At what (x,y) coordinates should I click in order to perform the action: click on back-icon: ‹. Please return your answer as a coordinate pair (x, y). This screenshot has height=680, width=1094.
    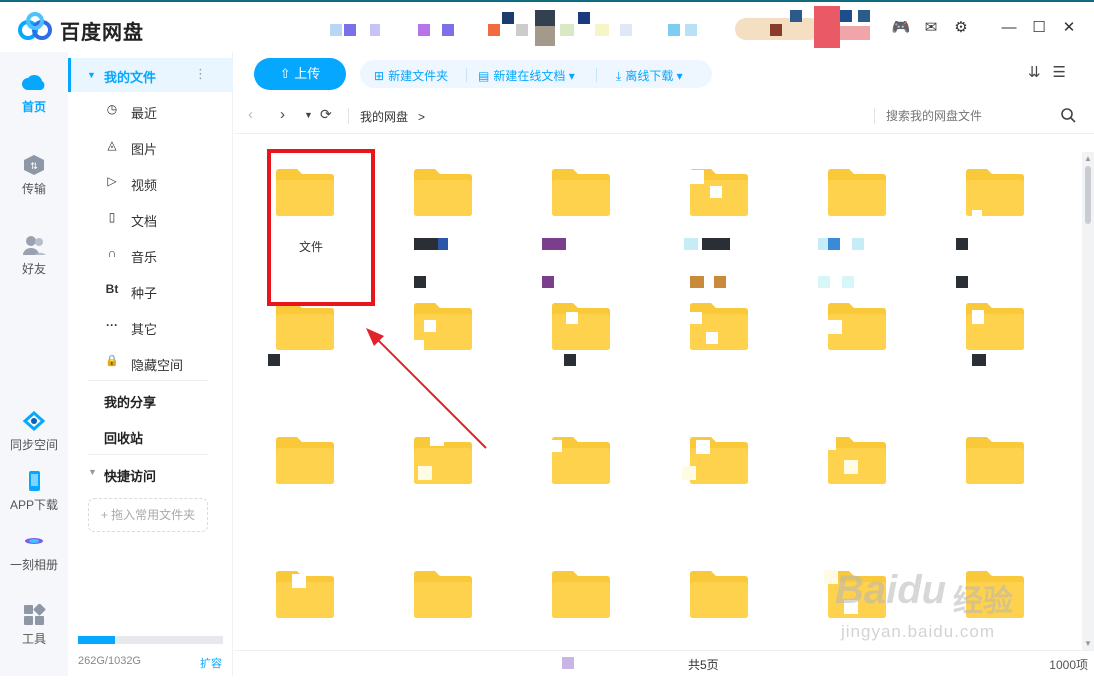
    Looking at the image, I should click on (250, 114).